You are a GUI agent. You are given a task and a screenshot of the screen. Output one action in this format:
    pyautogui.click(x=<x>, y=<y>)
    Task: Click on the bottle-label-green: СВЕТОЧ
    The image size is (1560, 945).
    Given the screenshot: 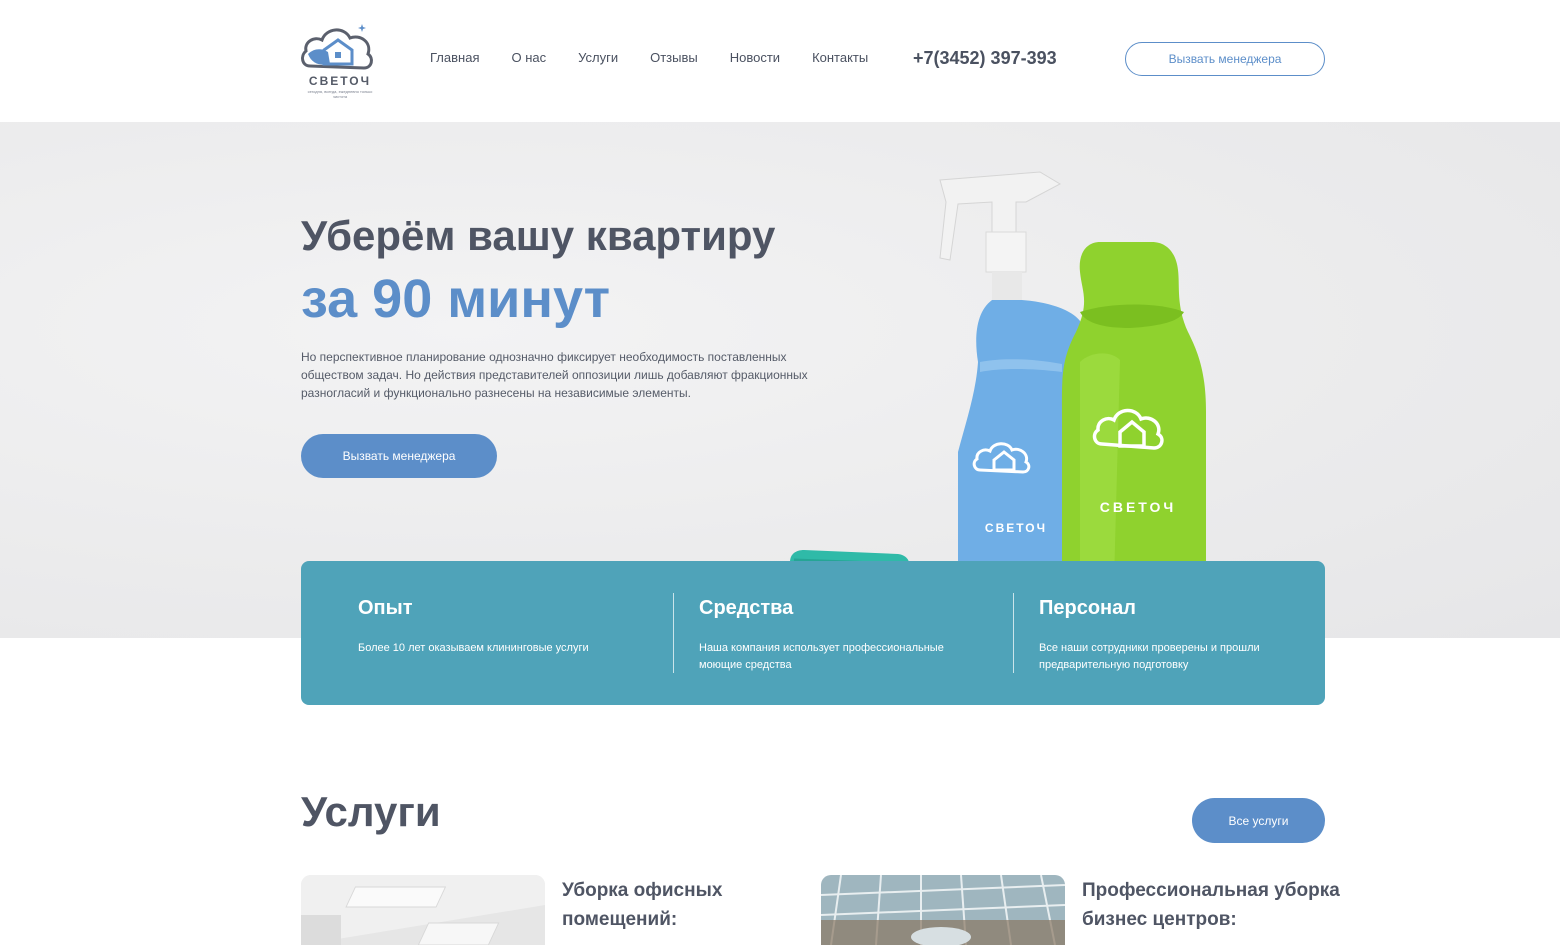 What is the action you would take?
    pyautogui.click(x=1138, y=507)
    